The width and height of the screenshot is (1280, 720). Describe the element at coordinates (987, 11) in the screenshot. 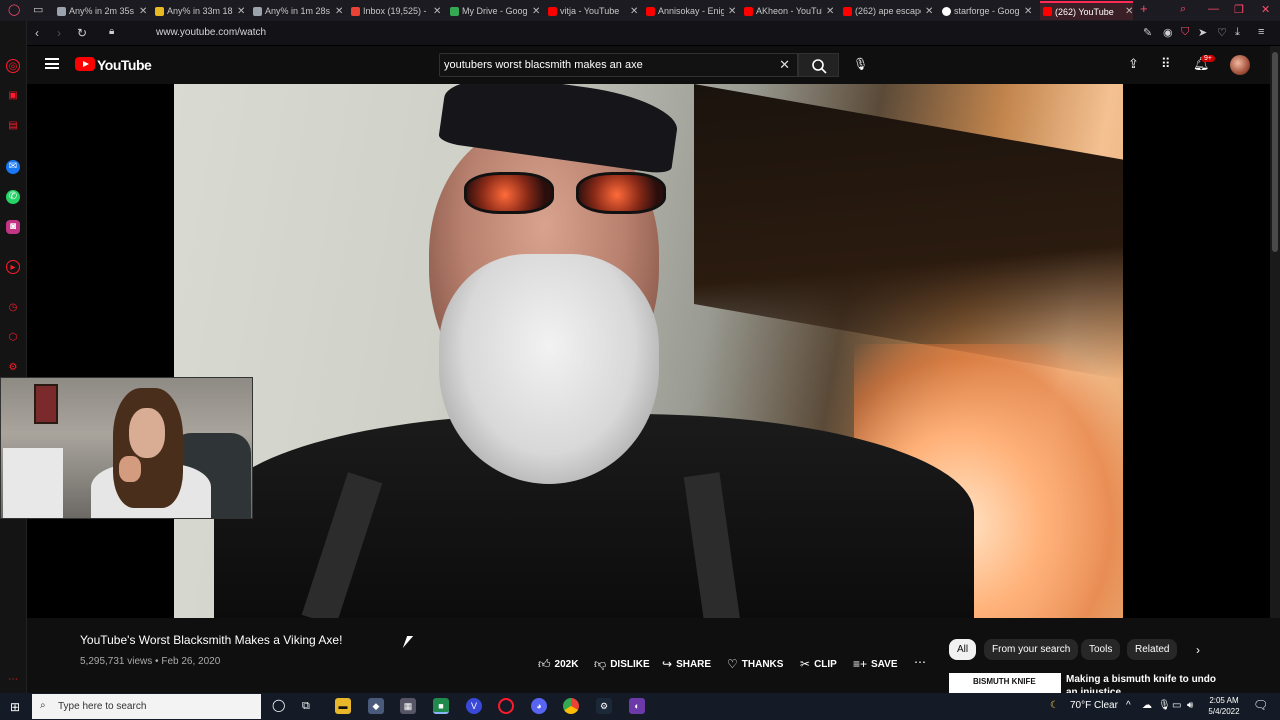

I see `browser-tab: starforge - Googl ✕` at that location.